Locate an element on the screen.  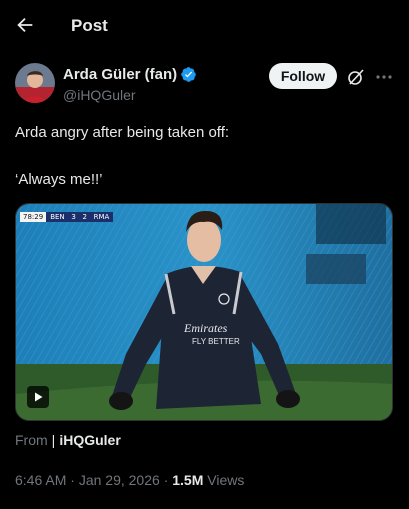
tweet-metadata: 6:46 AM · Jan 29, 2026 · 1.5M Views is located at coordinates (129, 480).